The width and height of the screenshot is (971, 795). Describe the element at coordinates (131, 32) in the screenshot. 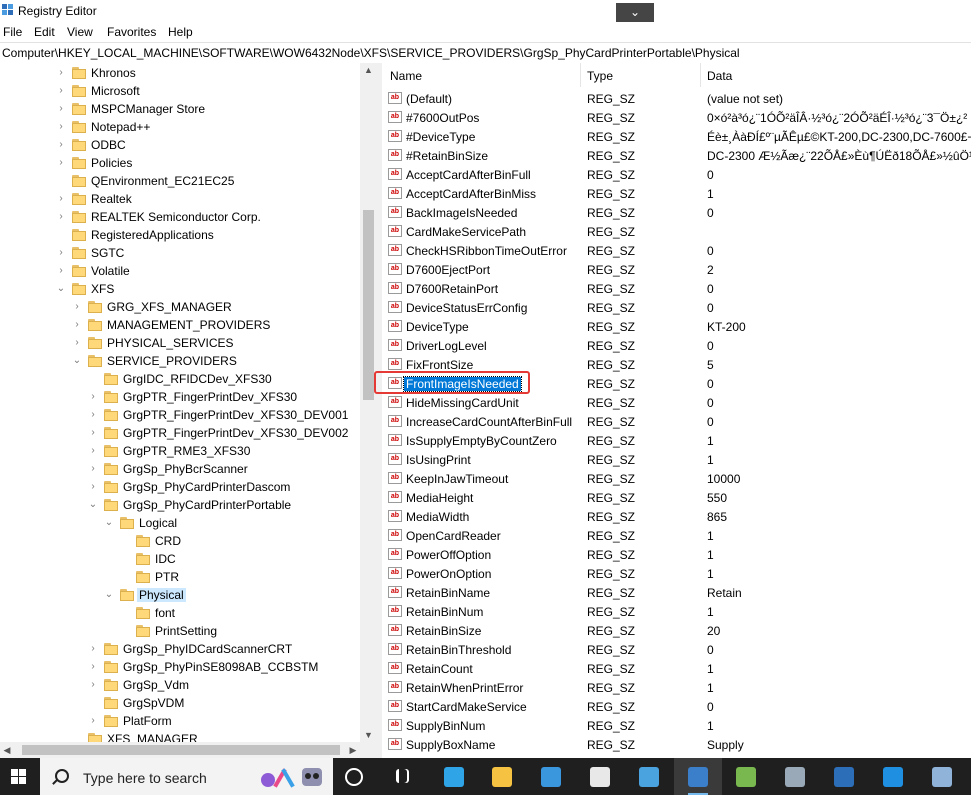

I see `menu-favorites: Favorites` at that location.